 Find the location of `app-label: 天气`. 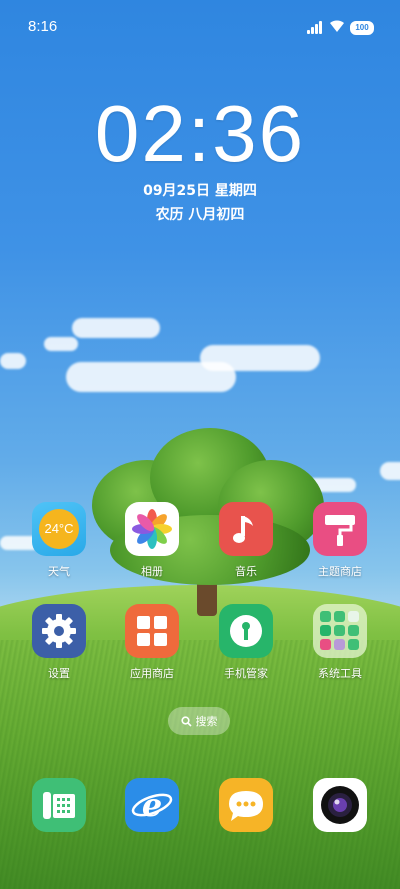

app-label: 天气 is located at coordinates (59, 571).